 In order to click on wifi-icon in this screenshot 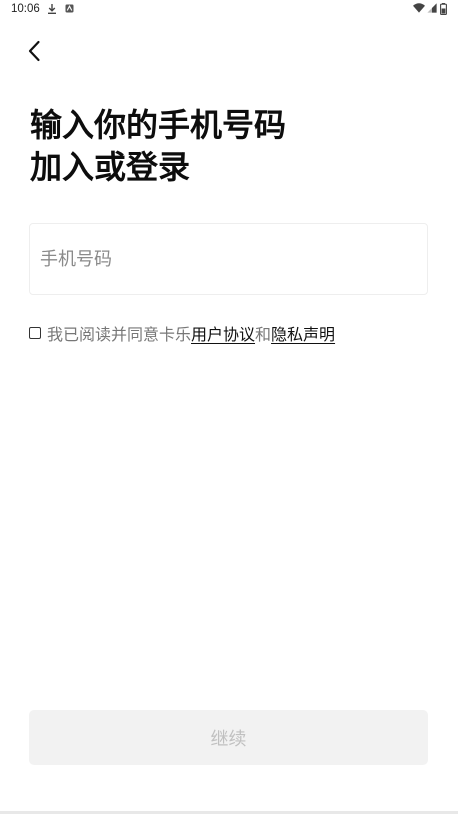, I will do `click(419, 8)`.